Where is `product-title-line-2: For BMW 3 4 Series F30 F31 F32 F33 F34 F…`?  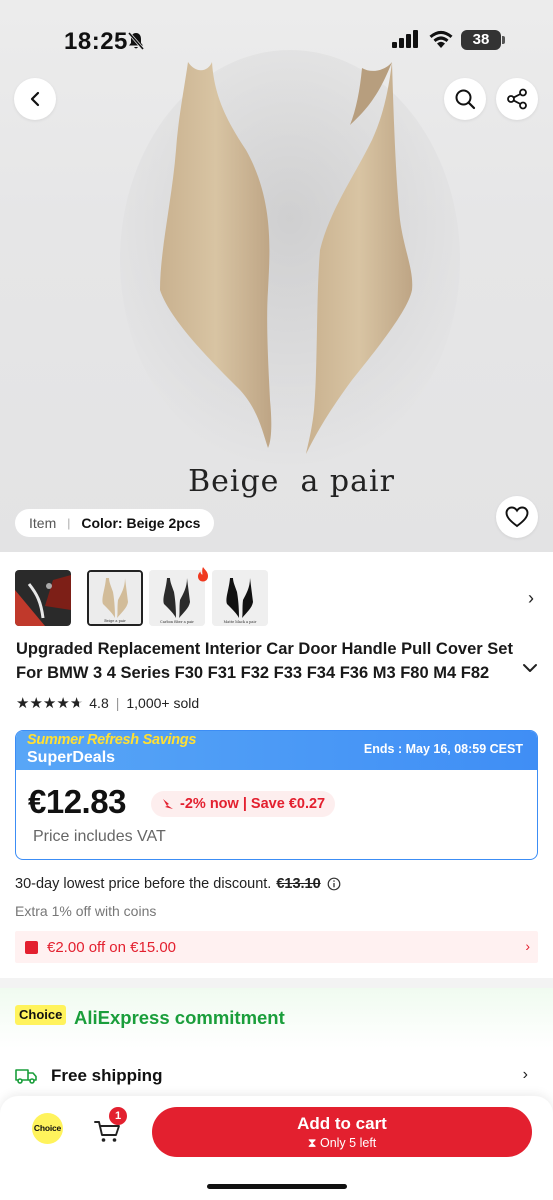
product-title-line-2: For BMW 3 4 Series F30 F31 F32 F33 F34 F… is located at coordinates (253, 673).